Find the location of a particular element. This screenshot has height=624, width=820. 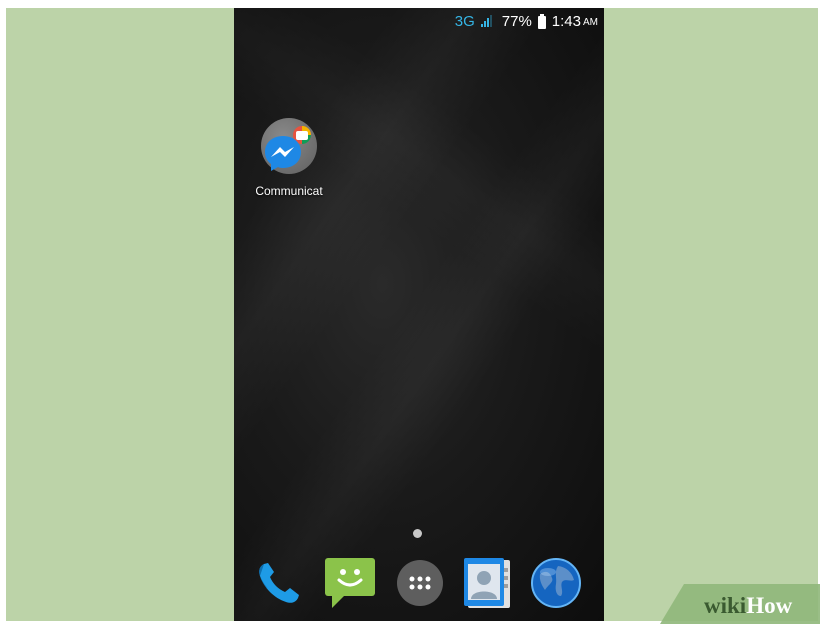

page-indicator-dot is located at coordinates (417, 533).